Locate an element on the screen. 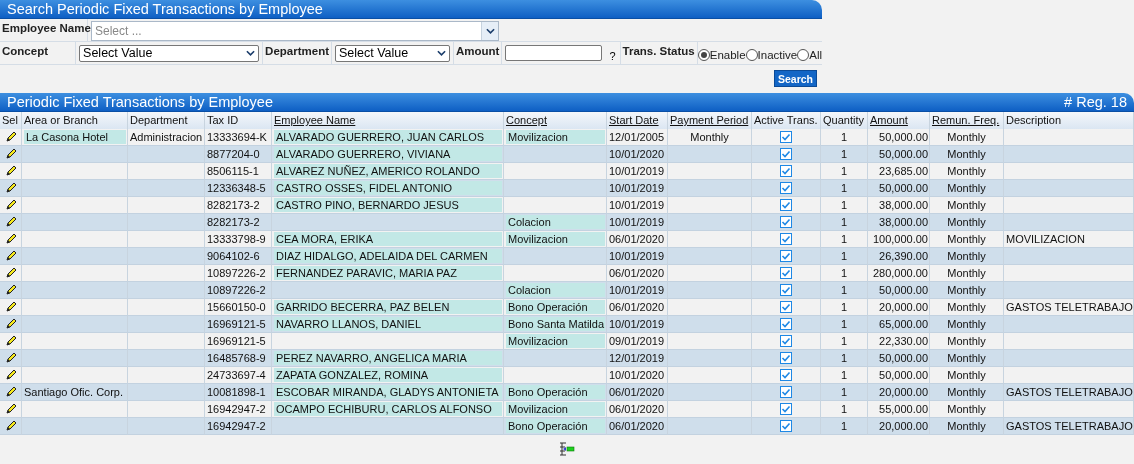 The width and height of the screenshot is (1134, 464). table-cell: GARRIDO BECERRA, PAZ BELEN is located at coordinates (388, 307).